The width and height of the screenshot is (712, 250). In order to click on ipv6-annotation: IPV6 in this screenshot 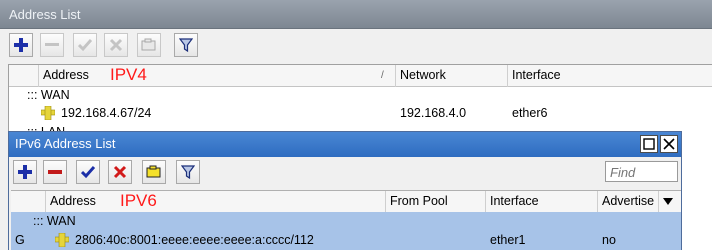, I will do `click(138, 200)`.